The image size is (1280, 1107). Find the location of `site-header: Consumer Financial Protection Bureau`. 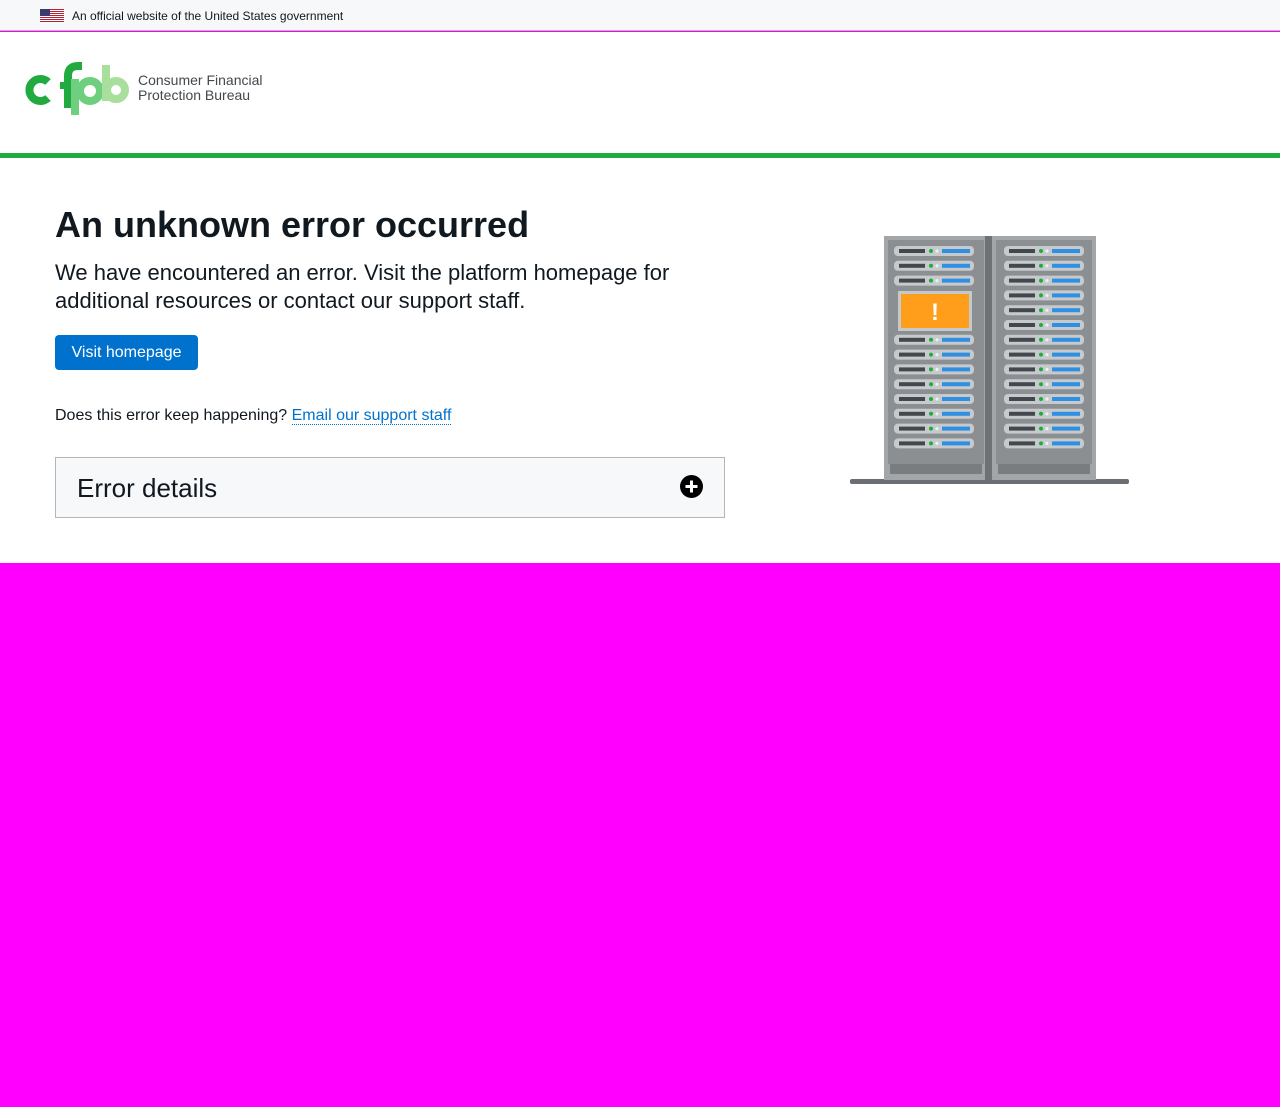

site-header: Consumer Financial Protection Bureau is located at coordinates (640, 92).